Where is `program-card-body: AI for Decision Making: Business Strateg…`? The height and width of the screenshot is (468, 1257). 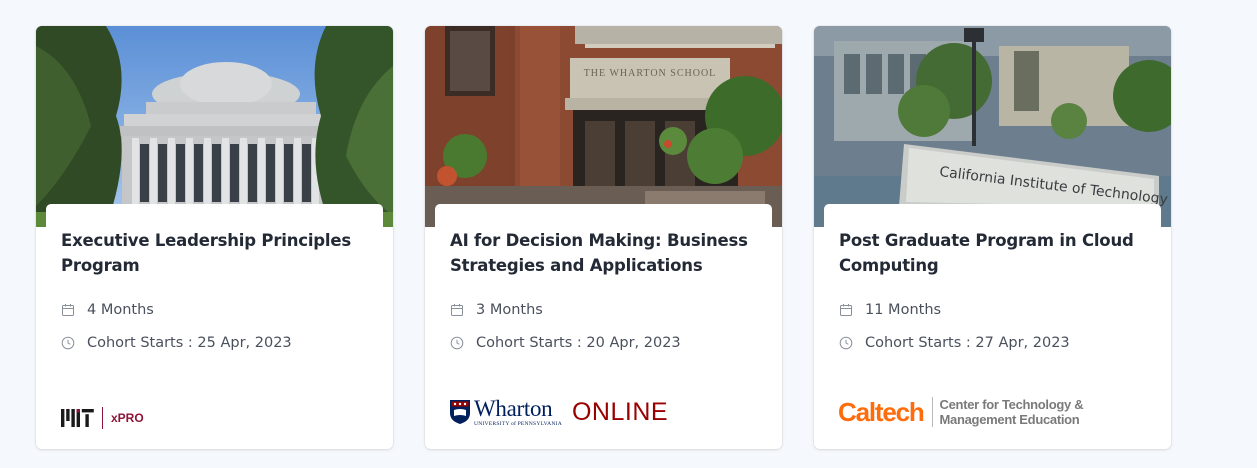 program-card-body: AI for Decision Making: Business Strateg… is located at coordinates (603, 326).